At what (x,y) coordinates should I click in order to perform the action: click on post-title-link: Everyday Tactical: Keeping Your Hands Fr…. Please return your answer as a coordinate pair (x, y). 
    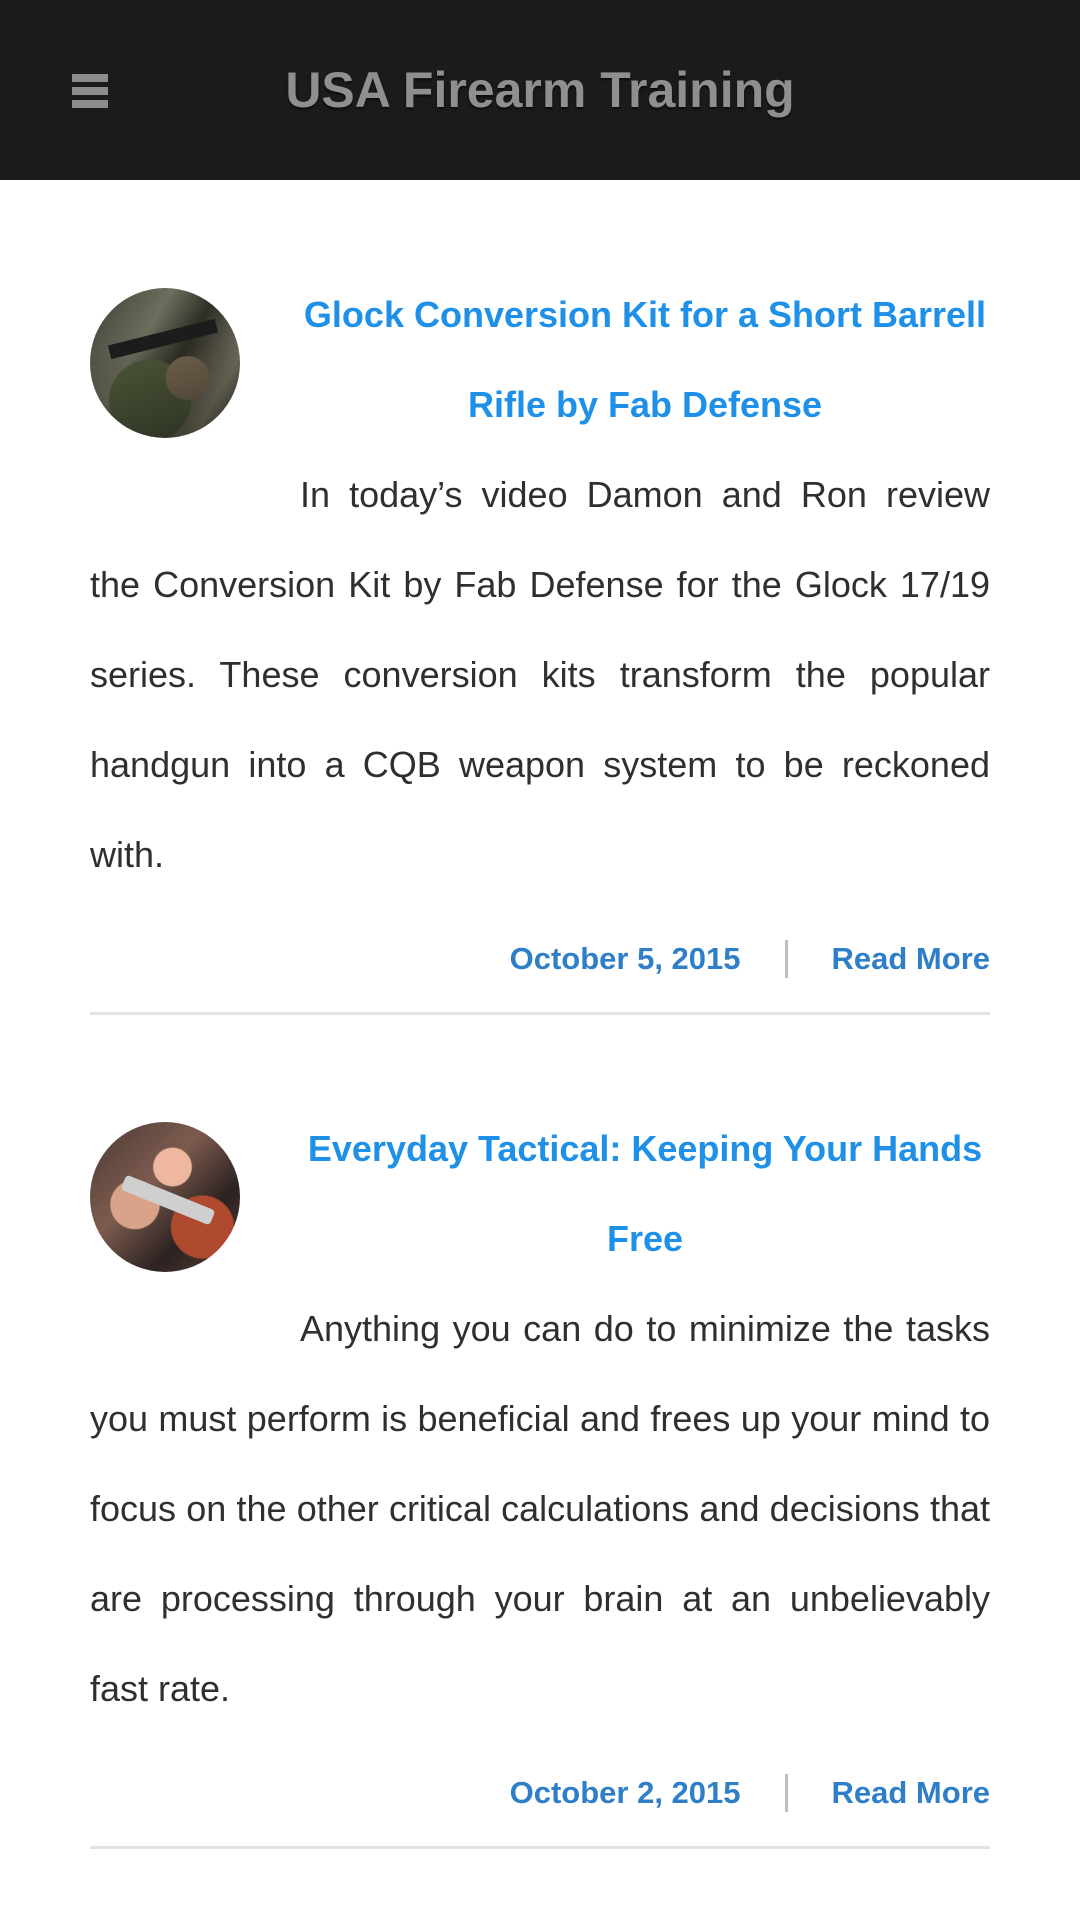
    Looking at the image, I should click on (645, 1194).